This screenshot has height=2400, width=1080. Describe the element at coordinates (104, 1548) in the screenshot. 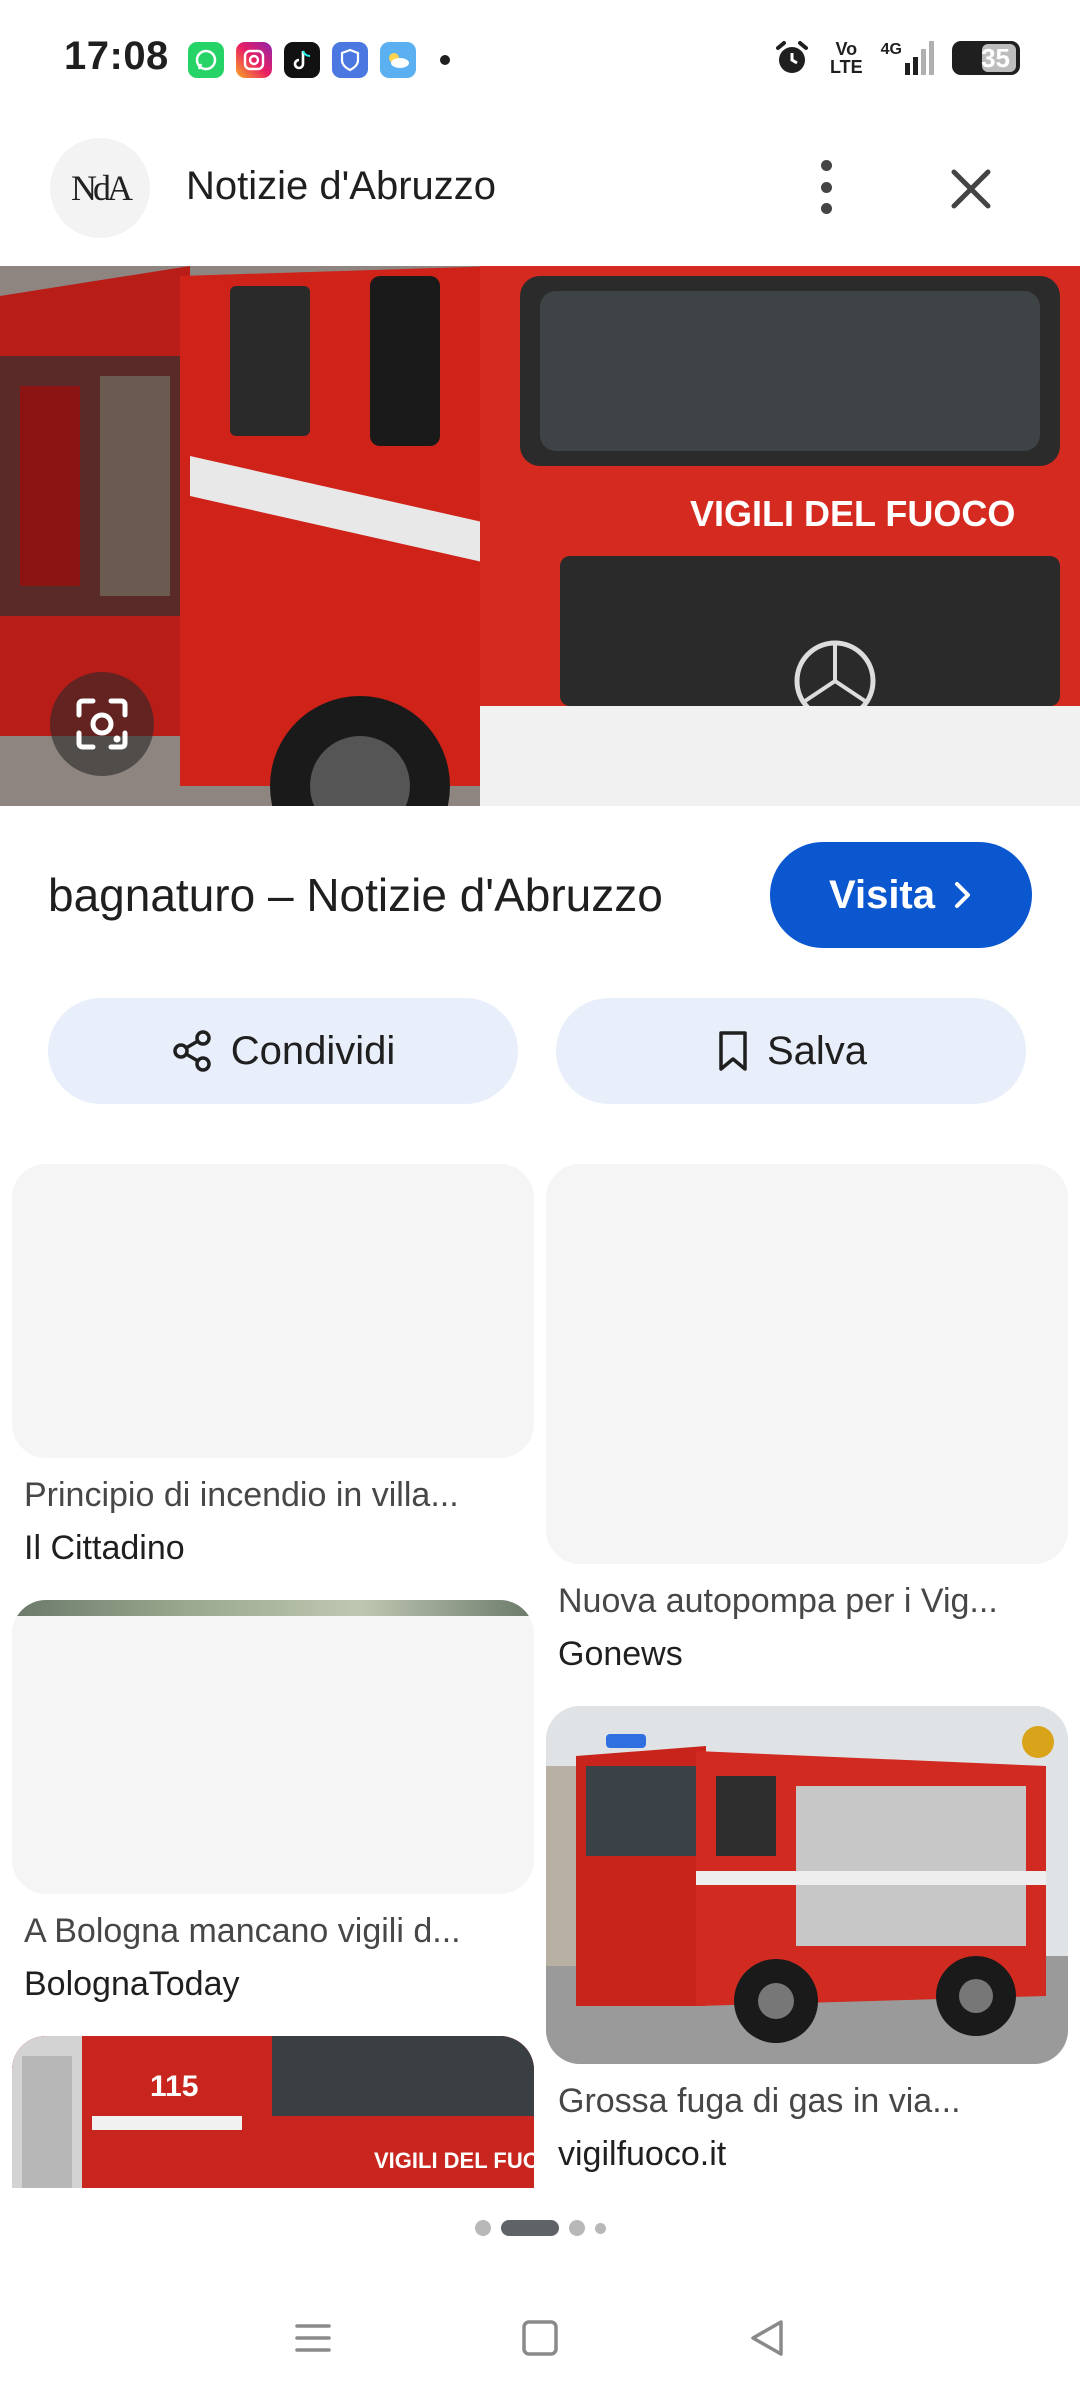

I see `related-source: Il Cittadino` at that location.